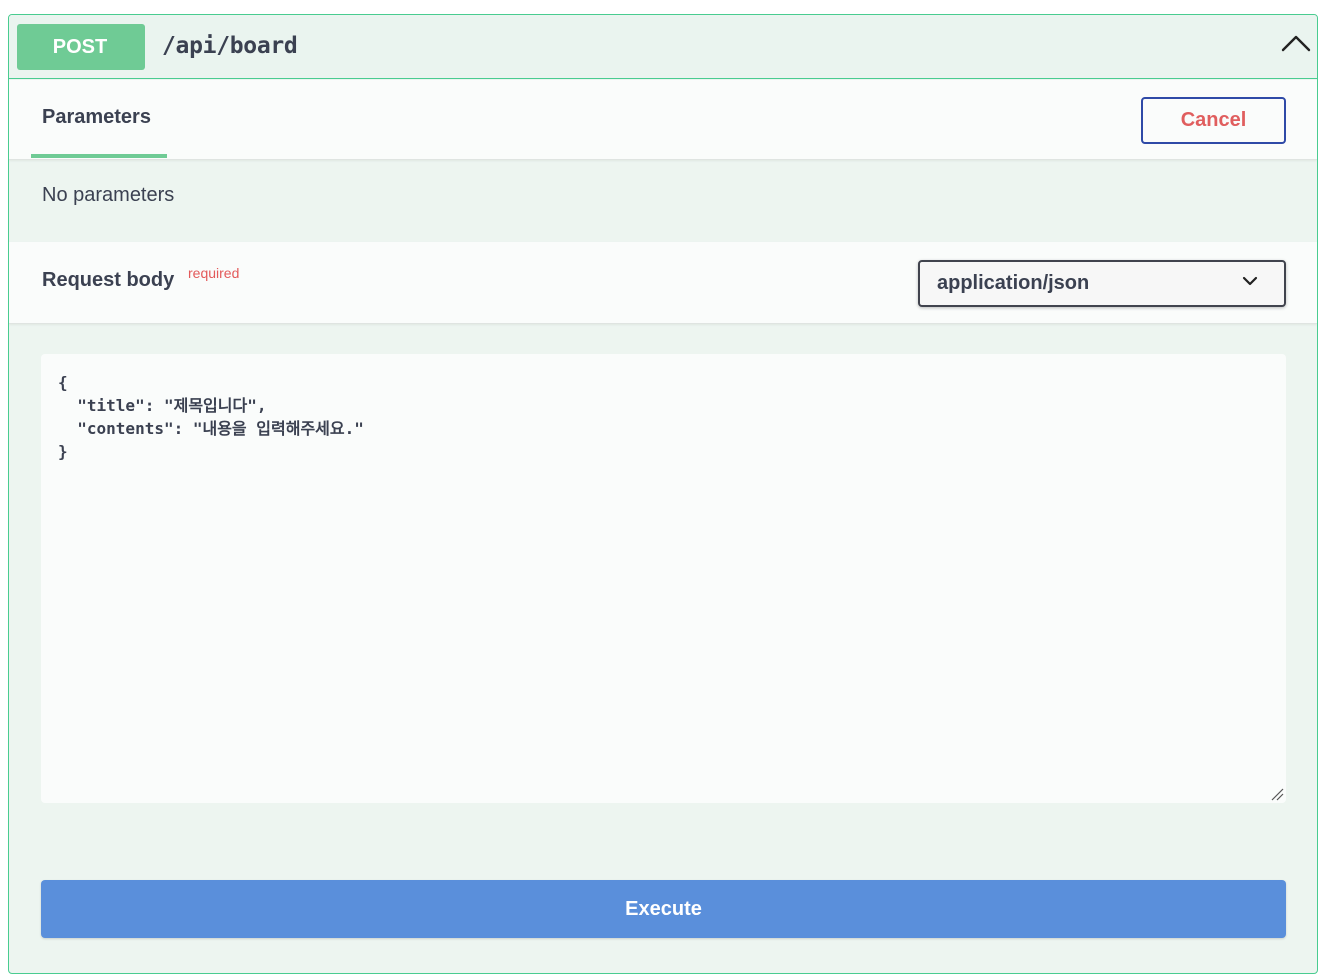 The image size is (1318, 974). I want to click on collapse-button, so click(1299, 47).